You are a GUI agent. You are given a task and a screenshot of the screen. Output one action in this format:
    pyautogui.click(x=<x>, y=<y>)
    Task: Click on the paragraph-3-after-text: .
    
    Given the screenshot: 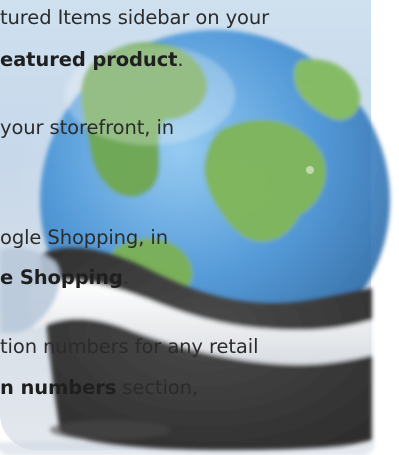 What is the action you would take?
    pyautogui.click(x=125, y=277)
    